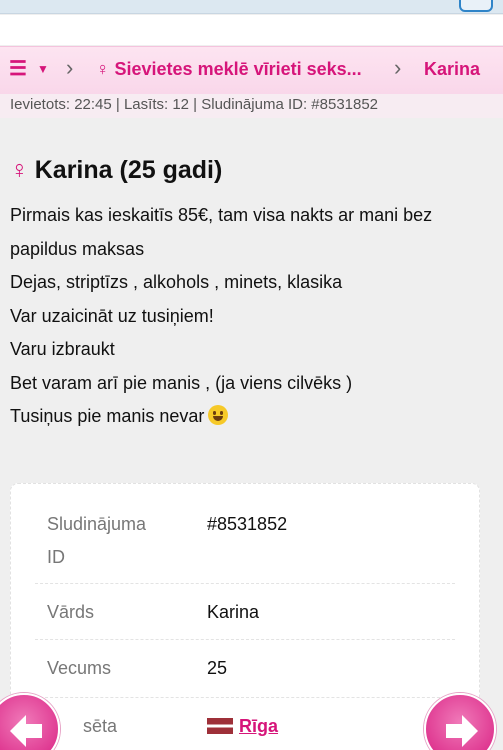 Image resolution: width=503 pixels, height=750 pixels. I want to click on details-row-age: Vecums 25, so click(245, 669).